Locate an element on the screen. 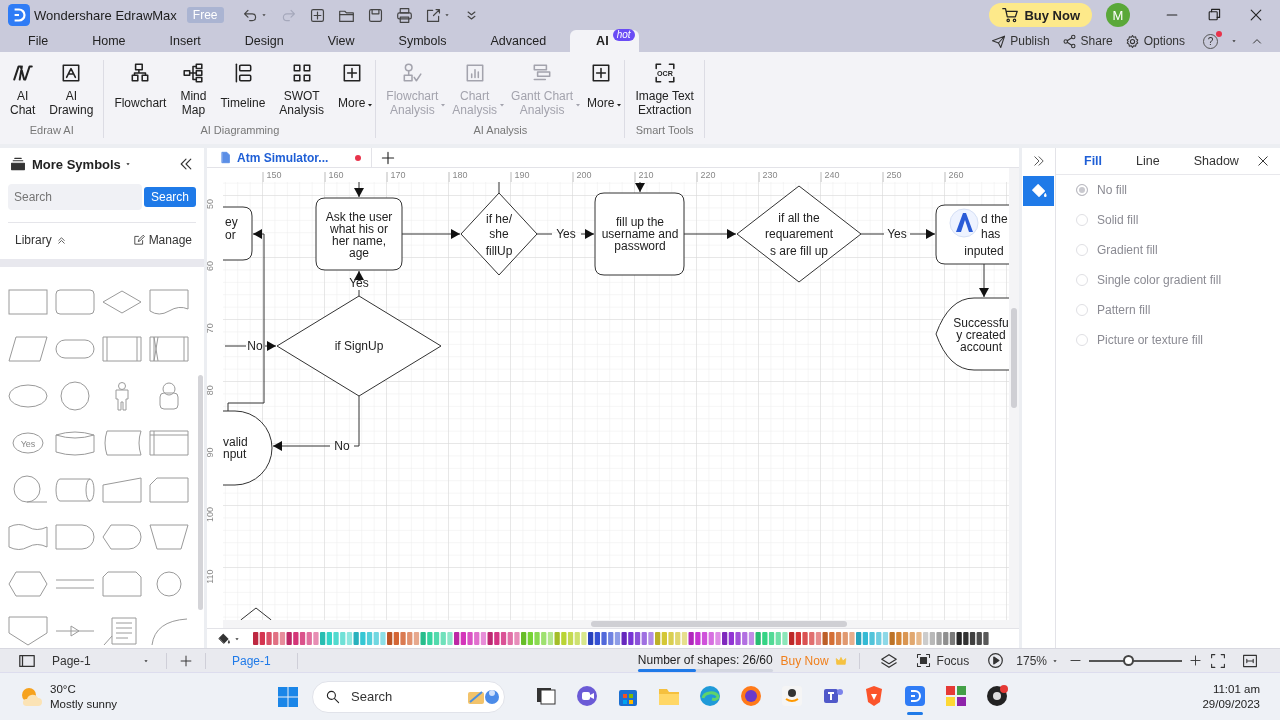  ruler-number: 80 is located at coordinates (211, 390).